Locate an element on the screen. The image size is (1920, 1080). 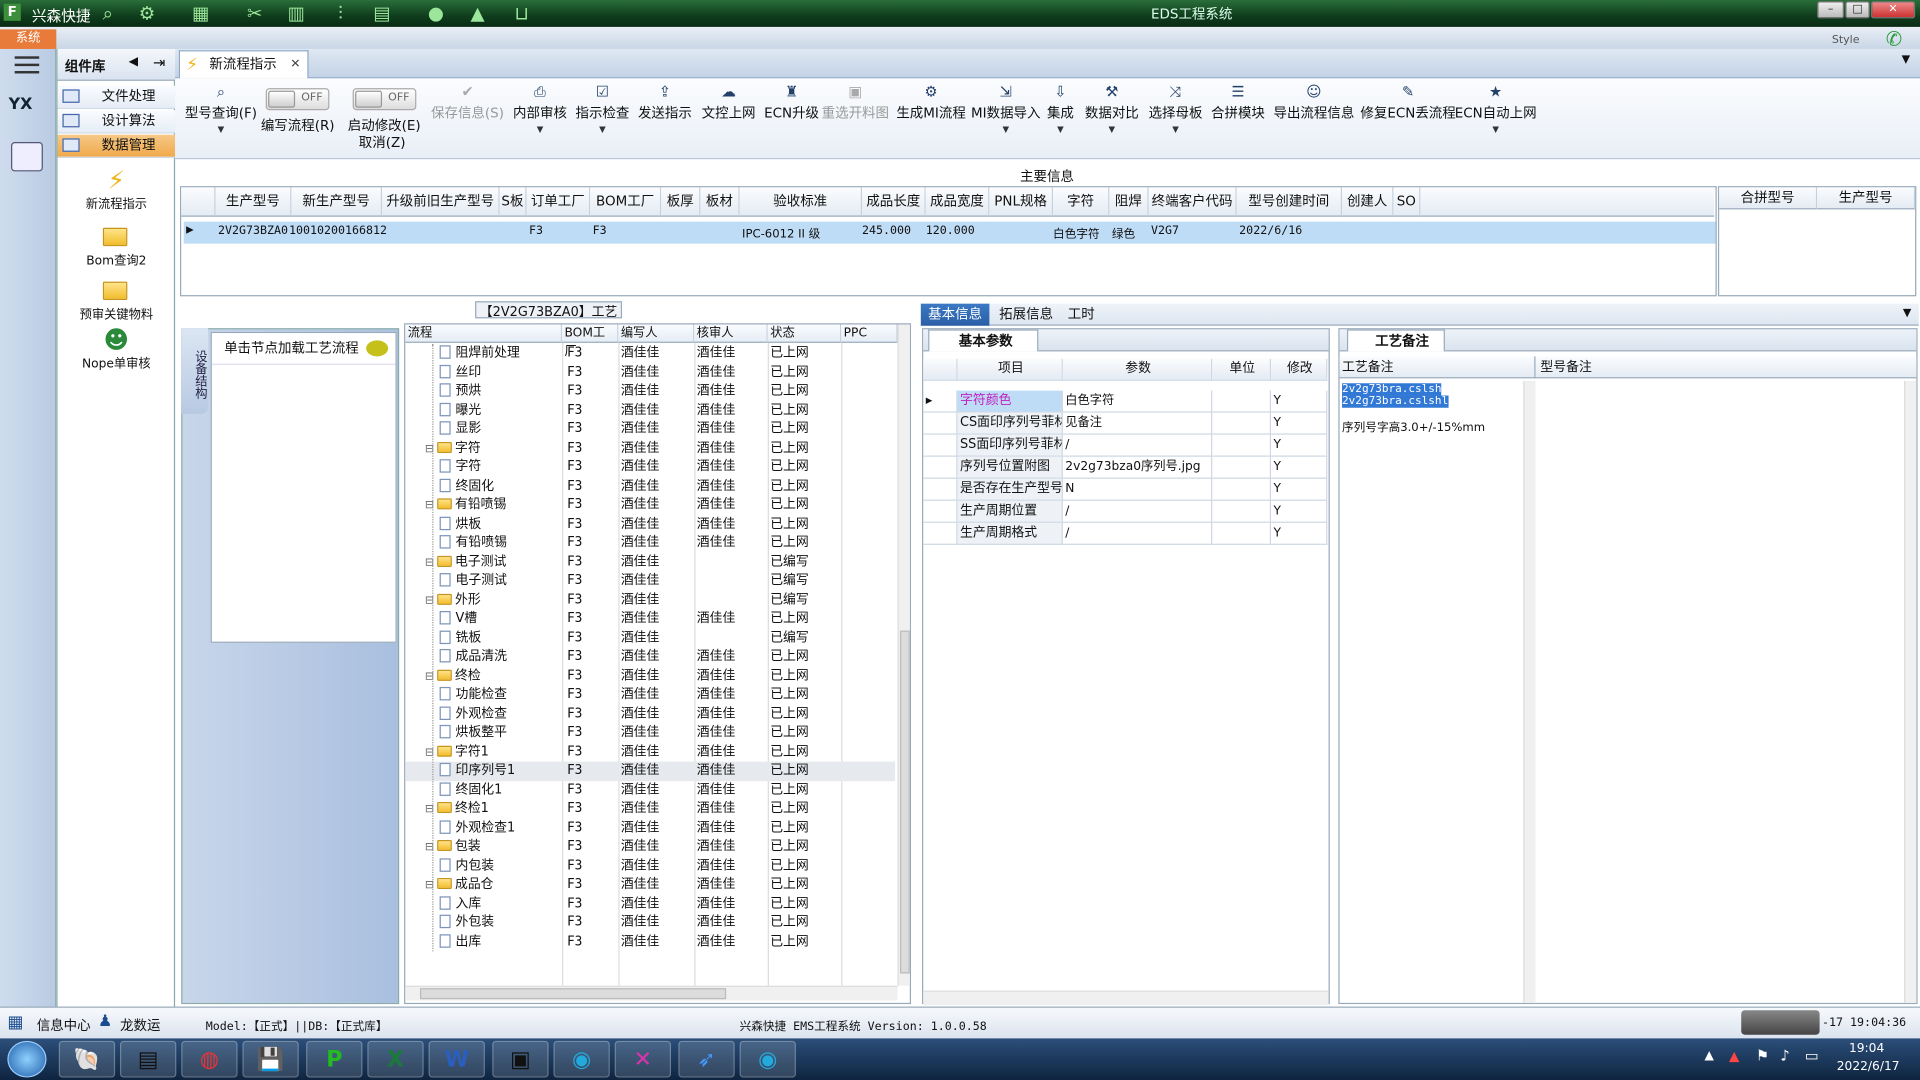
param-value: / is located at coordinates (1137, 533).